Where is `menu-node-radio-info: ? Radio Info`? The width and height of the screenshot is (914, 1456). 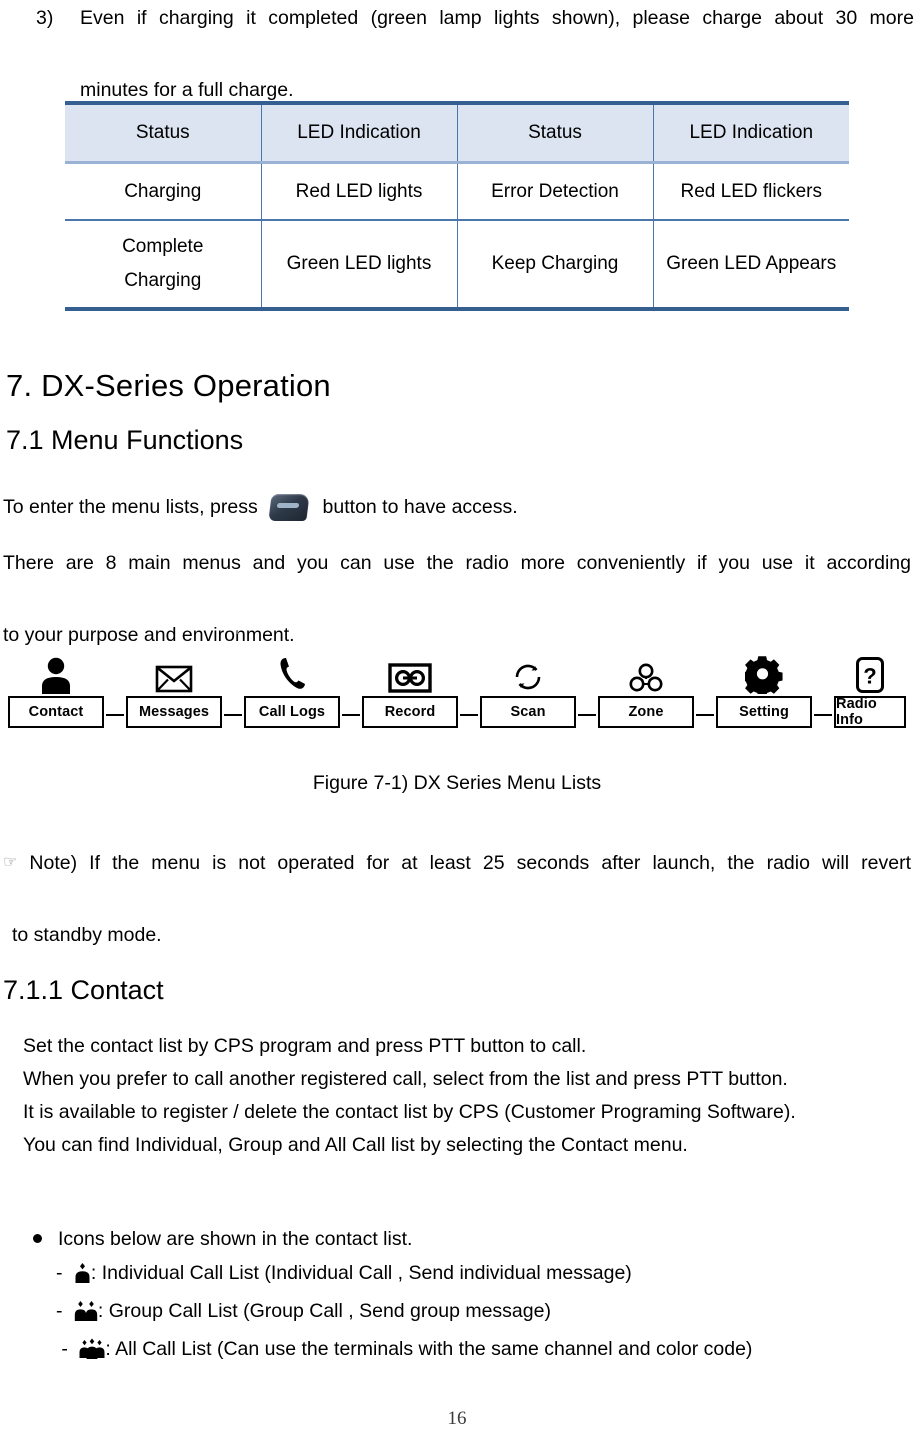
menu-node-radio-info: ? Radio Info is located at coordinates (870, 690).